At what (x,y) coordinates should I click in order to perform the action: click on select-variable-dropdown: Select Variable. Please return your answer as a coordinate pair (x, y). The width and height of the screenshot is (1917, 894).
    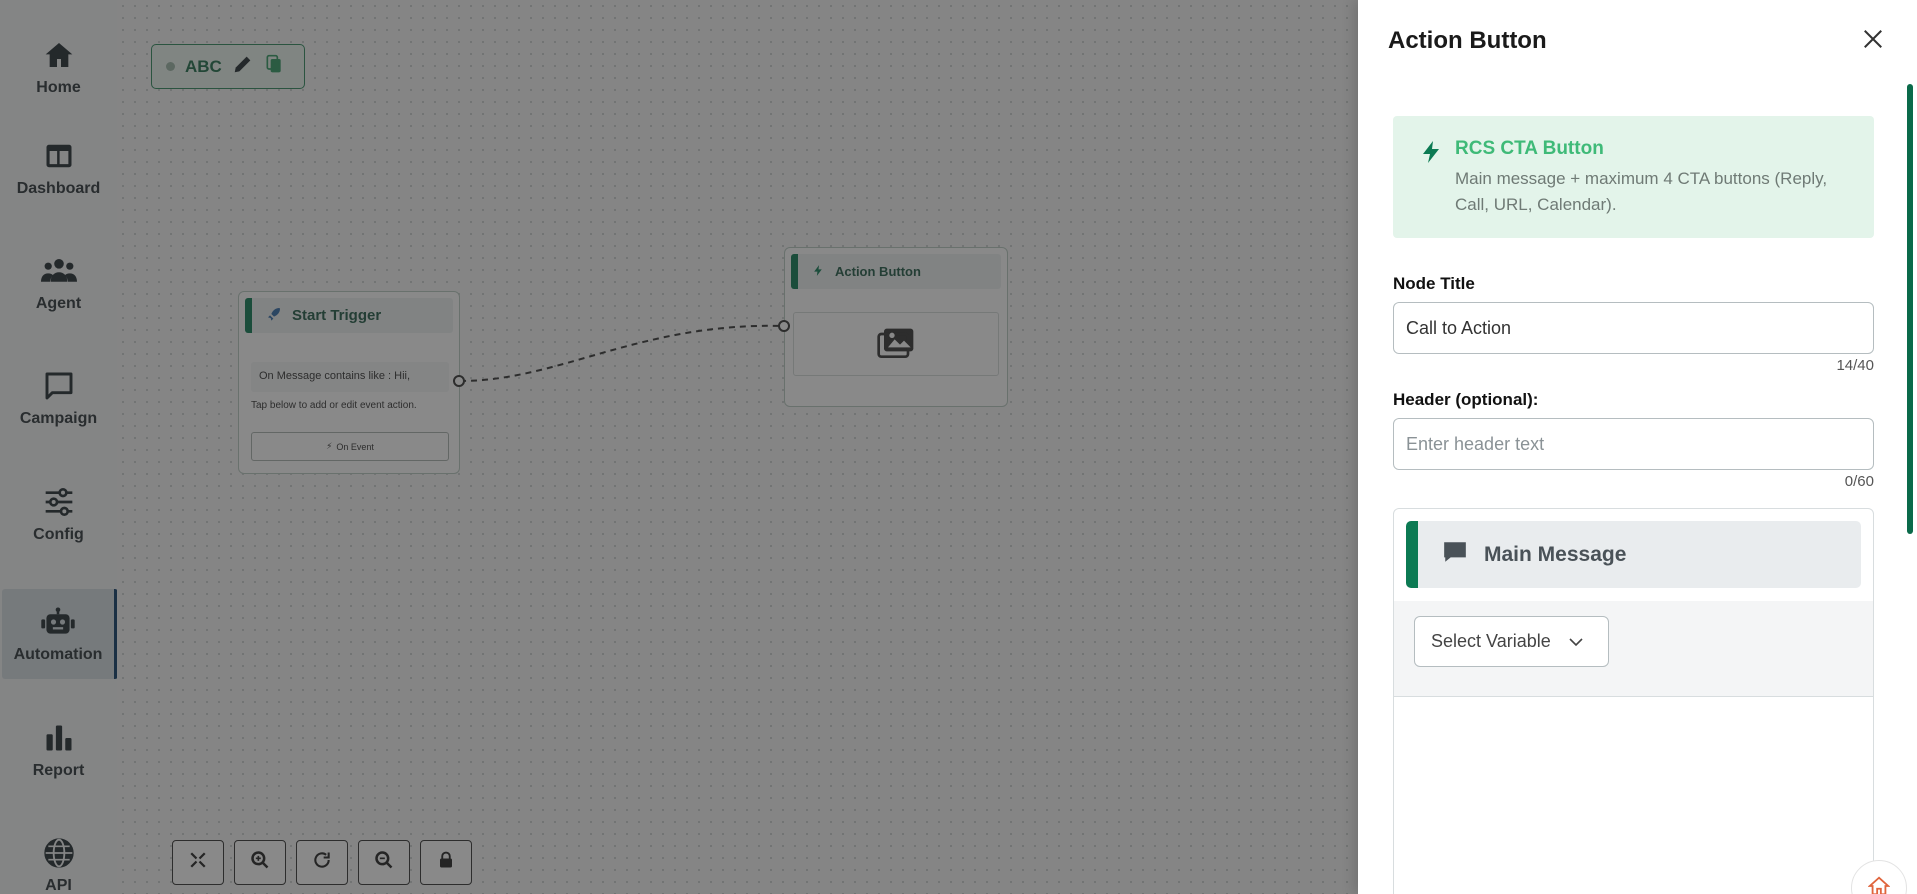
    Looking at the image, I should click on (1511, 641).